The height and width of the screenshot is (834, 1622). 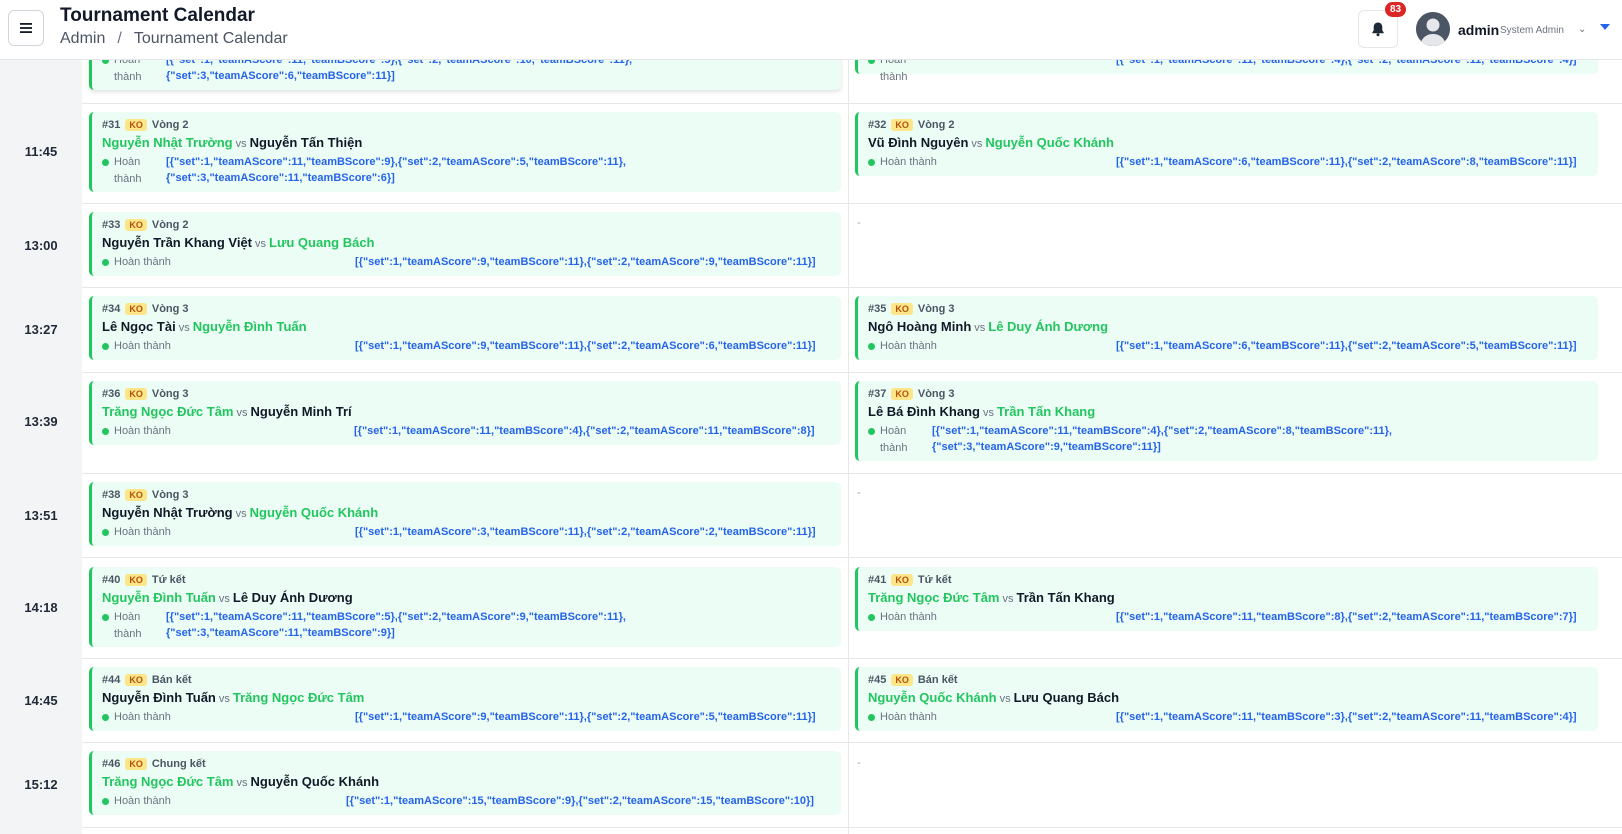 What do you see at coordinates (1066, 697) in the screenshot?
I see `team-b: Lưu Quang Bách` at bounding box center [1066, 697].